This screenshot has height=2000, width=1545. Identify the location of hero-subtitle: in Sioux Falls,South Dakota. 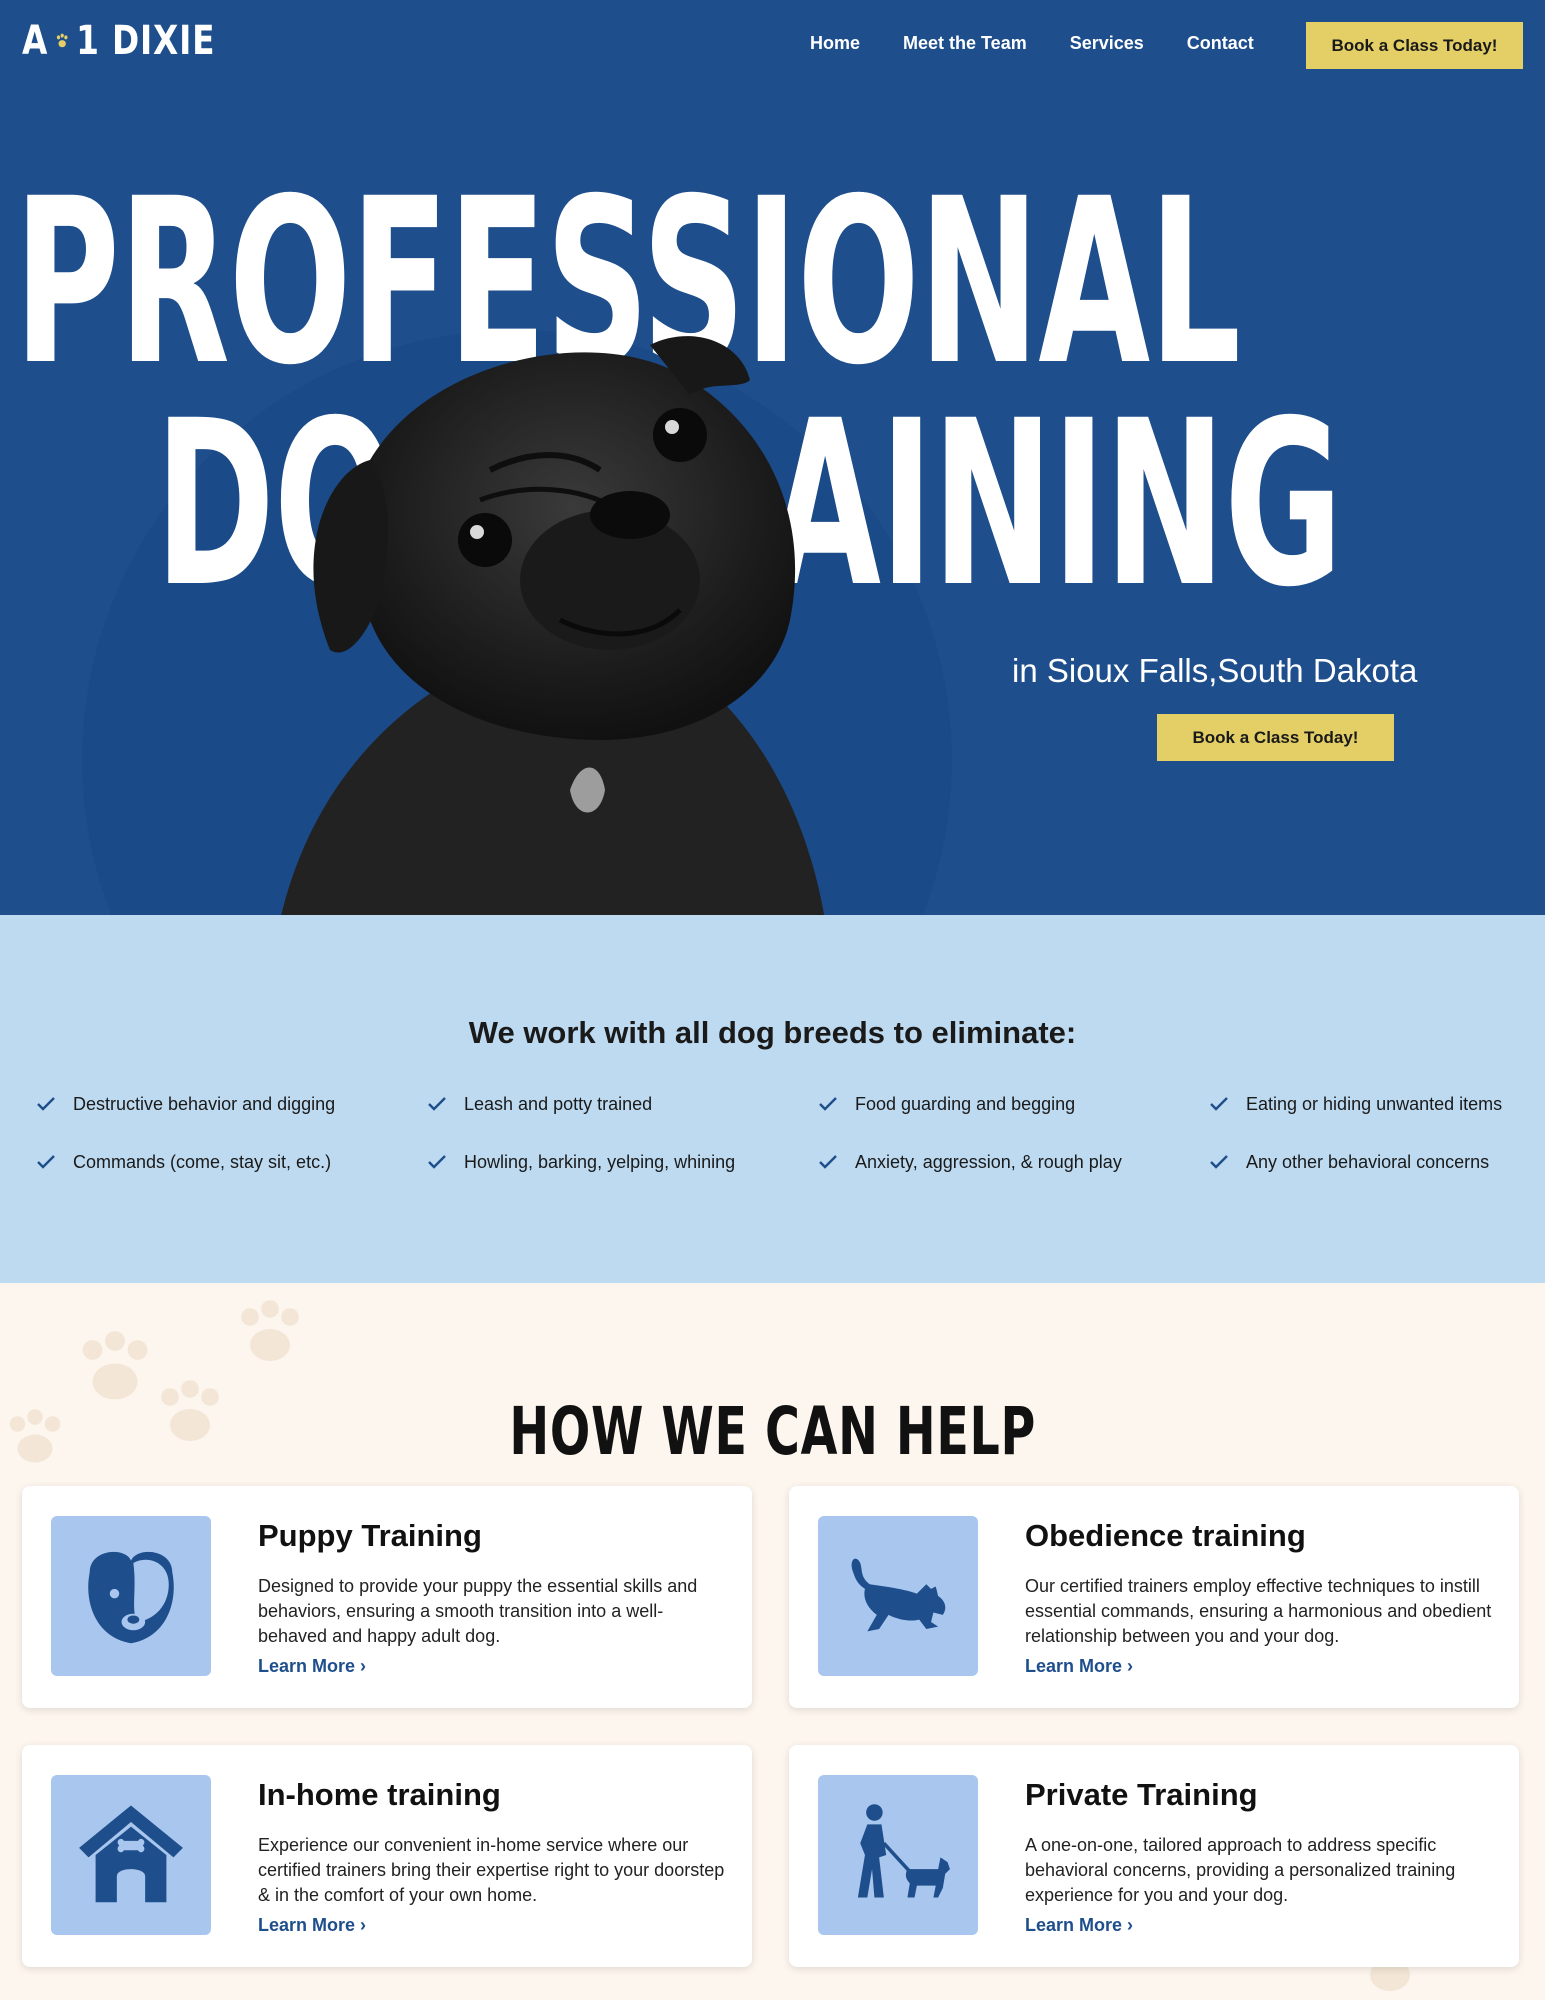
(1215, 670).